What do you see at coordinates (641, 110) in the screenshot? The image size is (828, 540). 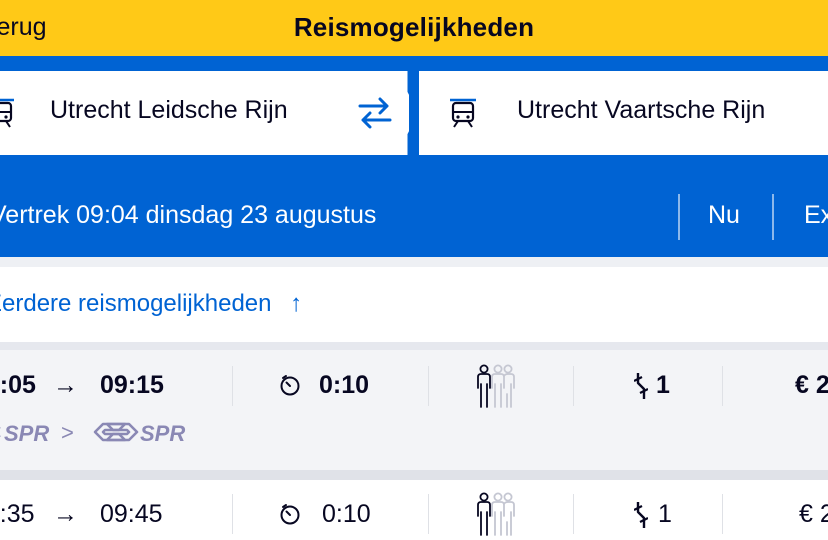 I see `to-station-name: Utrecht Vaartsche Rijn` at bounding box center [641, 110].